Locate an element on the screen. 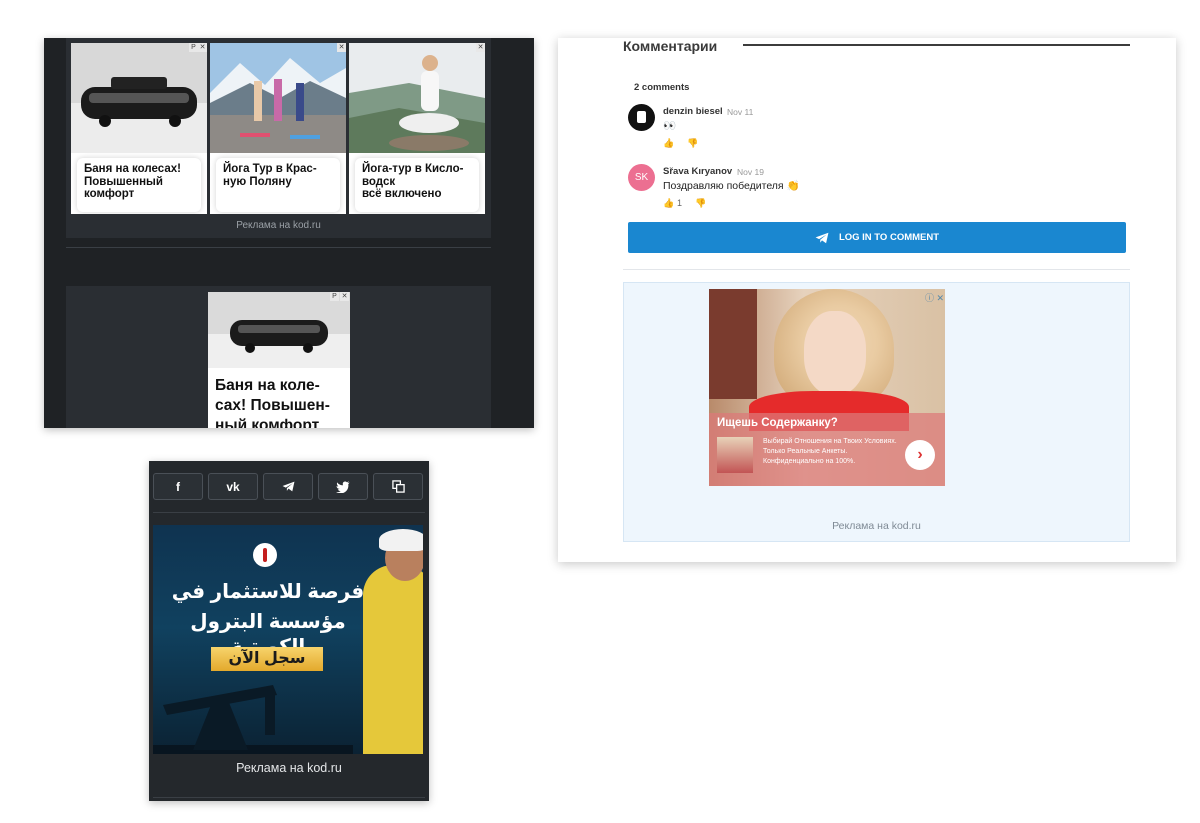  twitter-icon is located at coordinates (343, 486).